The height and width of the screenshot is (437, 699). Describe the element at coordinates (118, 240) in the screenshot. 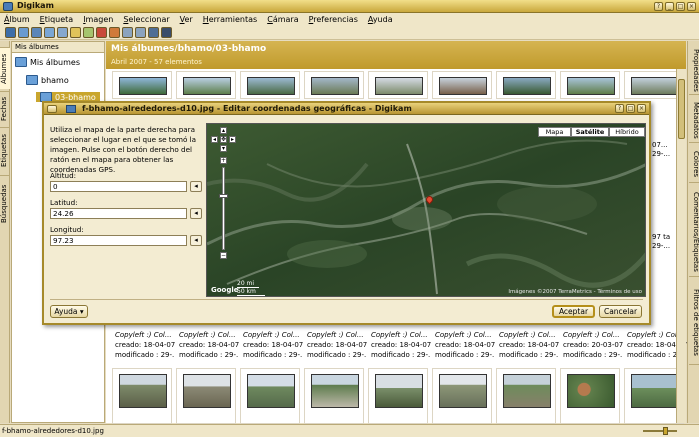

I see `longitude-input: 97.23` at that location.